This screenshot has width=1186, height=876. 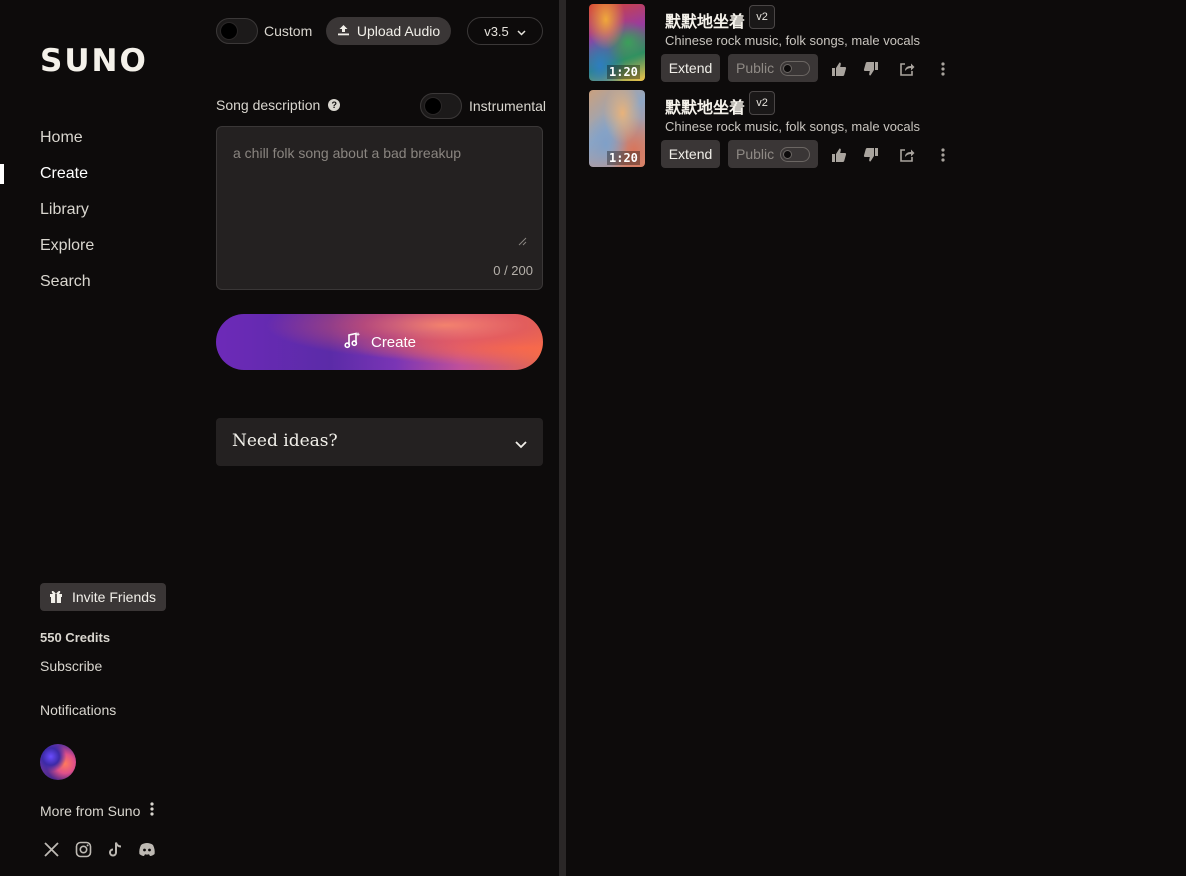 What do you see at coordinates (71, 666) in the screenshot?
I see `subscribe-link: Subscribe` at bounding box center [71, 666].